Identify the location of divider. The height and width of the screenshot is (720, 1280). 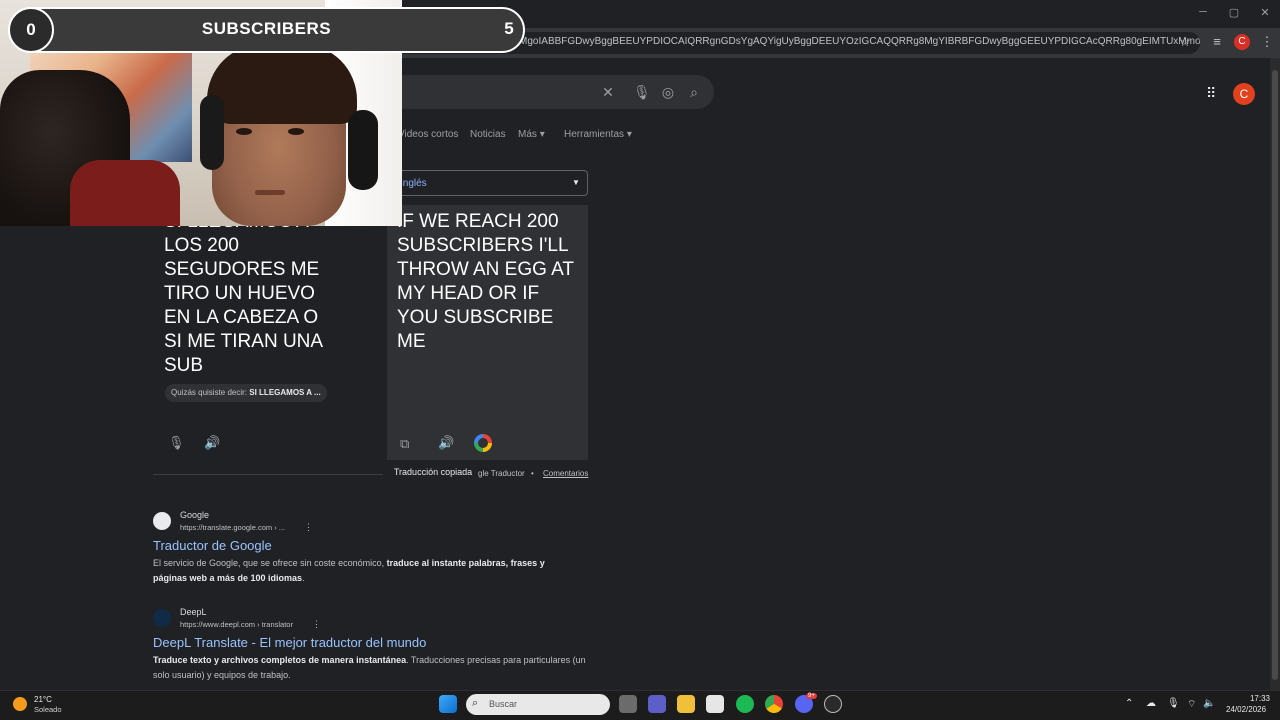
(268, 474).